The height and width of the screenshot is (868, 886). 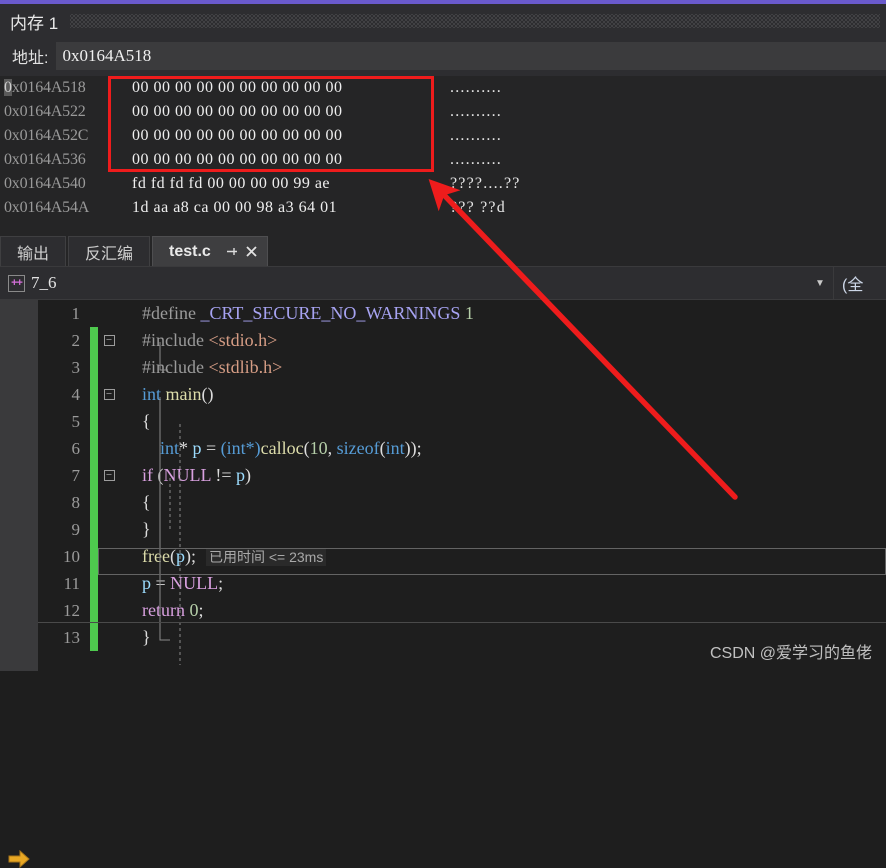 What do you see at coordinates (240, 448) in the screenshot?
I see `code-token: (int*)` at bounding box center [240, 448].